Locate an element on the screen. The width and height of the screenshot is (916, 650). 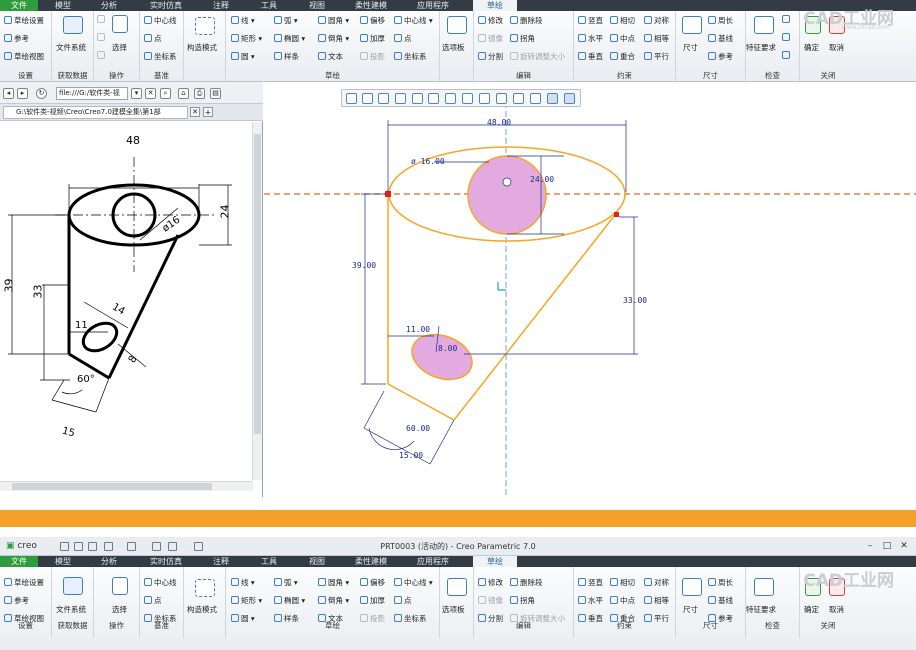
refit-icon is located at coordinates (351, 98).